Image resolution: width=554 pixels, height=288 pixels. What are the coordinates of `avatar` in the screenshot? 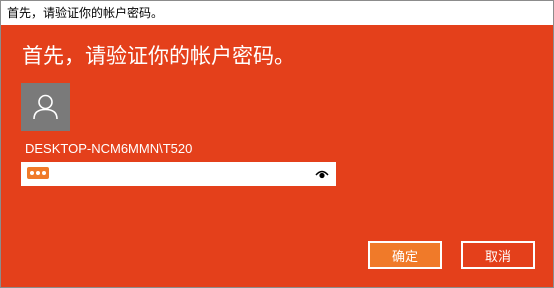 It's located at (45, 107).